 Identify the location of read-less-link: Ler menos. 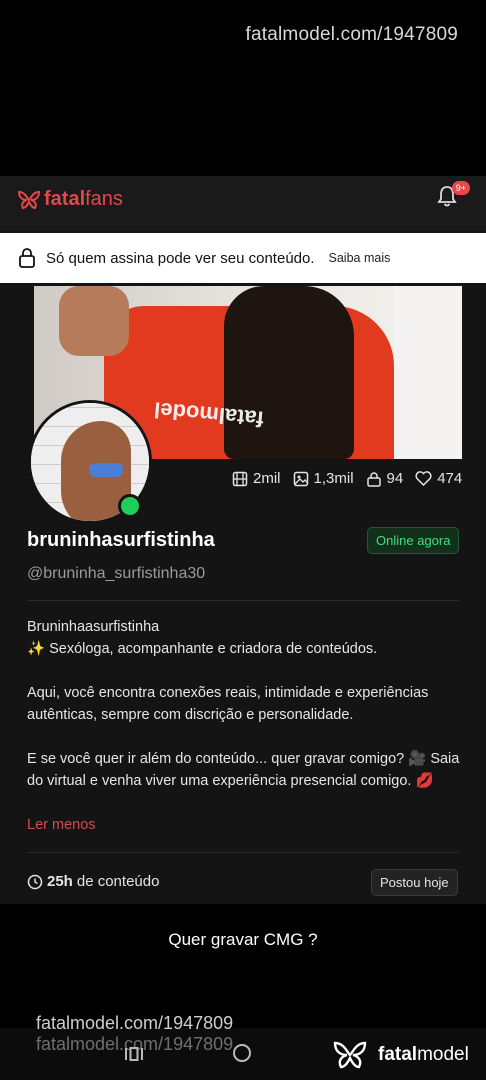
(61, 825).